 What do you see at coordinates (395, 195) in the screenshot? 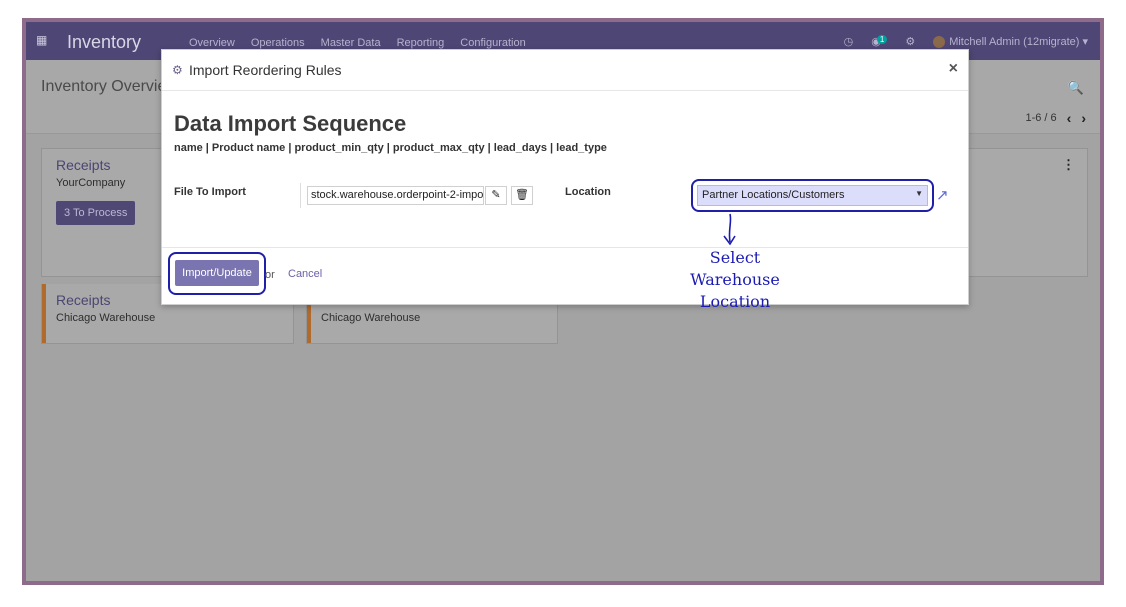
I see `file-input: stock.warehouse.orderpoint-2-impo` at bounding box center [395, 195].